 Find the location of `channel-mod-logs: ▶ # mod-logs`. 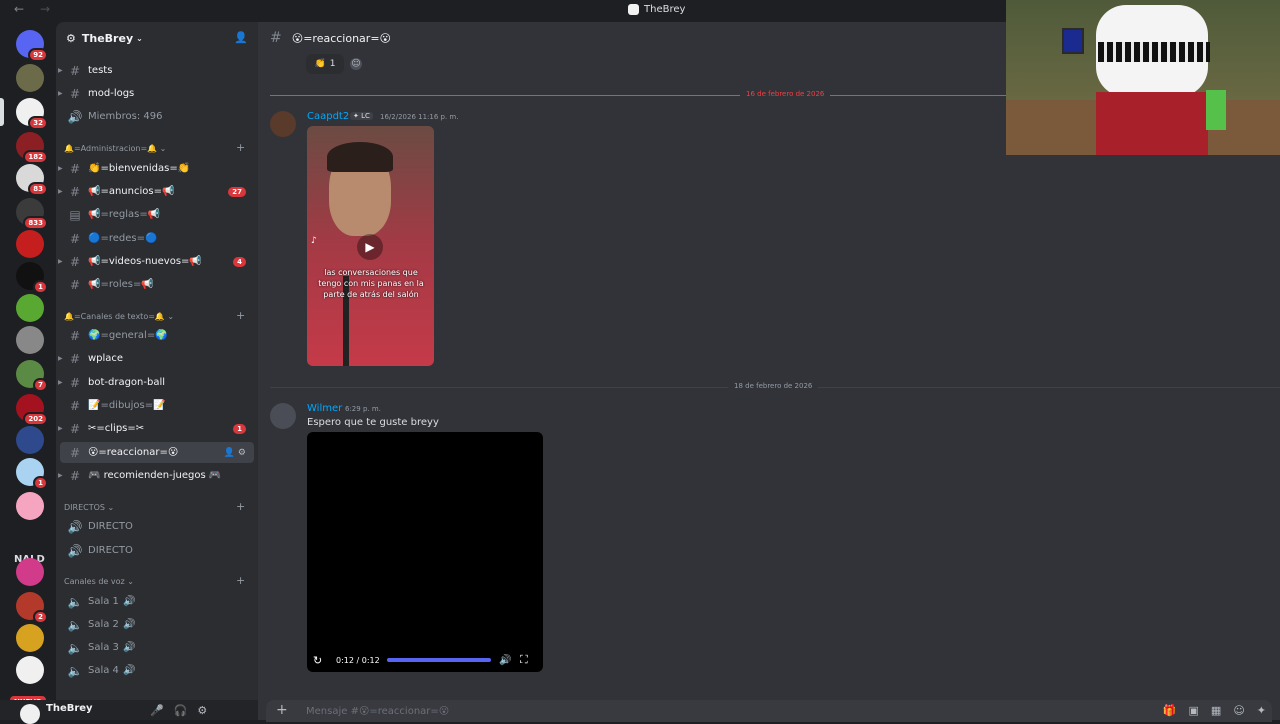

channel-mod-logs: ▶ # mod-logs is located at coordinates (156, 93).